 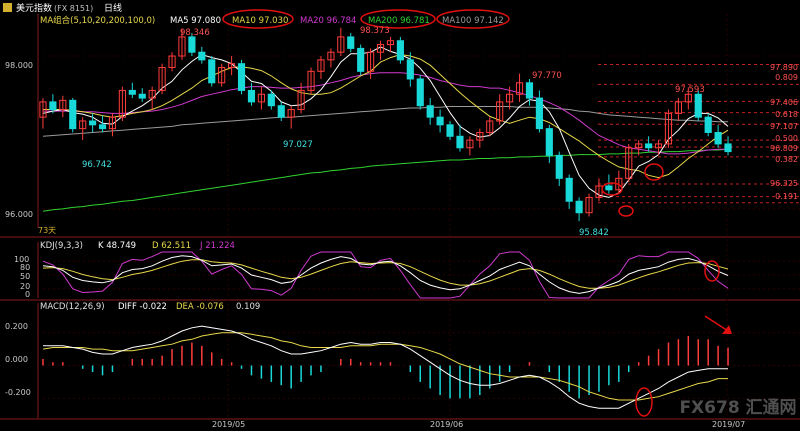 What do you see at coordinates (784, 148) in the screenshot?
I see `fib-label: 96.809` at bounding box center [784, 148].